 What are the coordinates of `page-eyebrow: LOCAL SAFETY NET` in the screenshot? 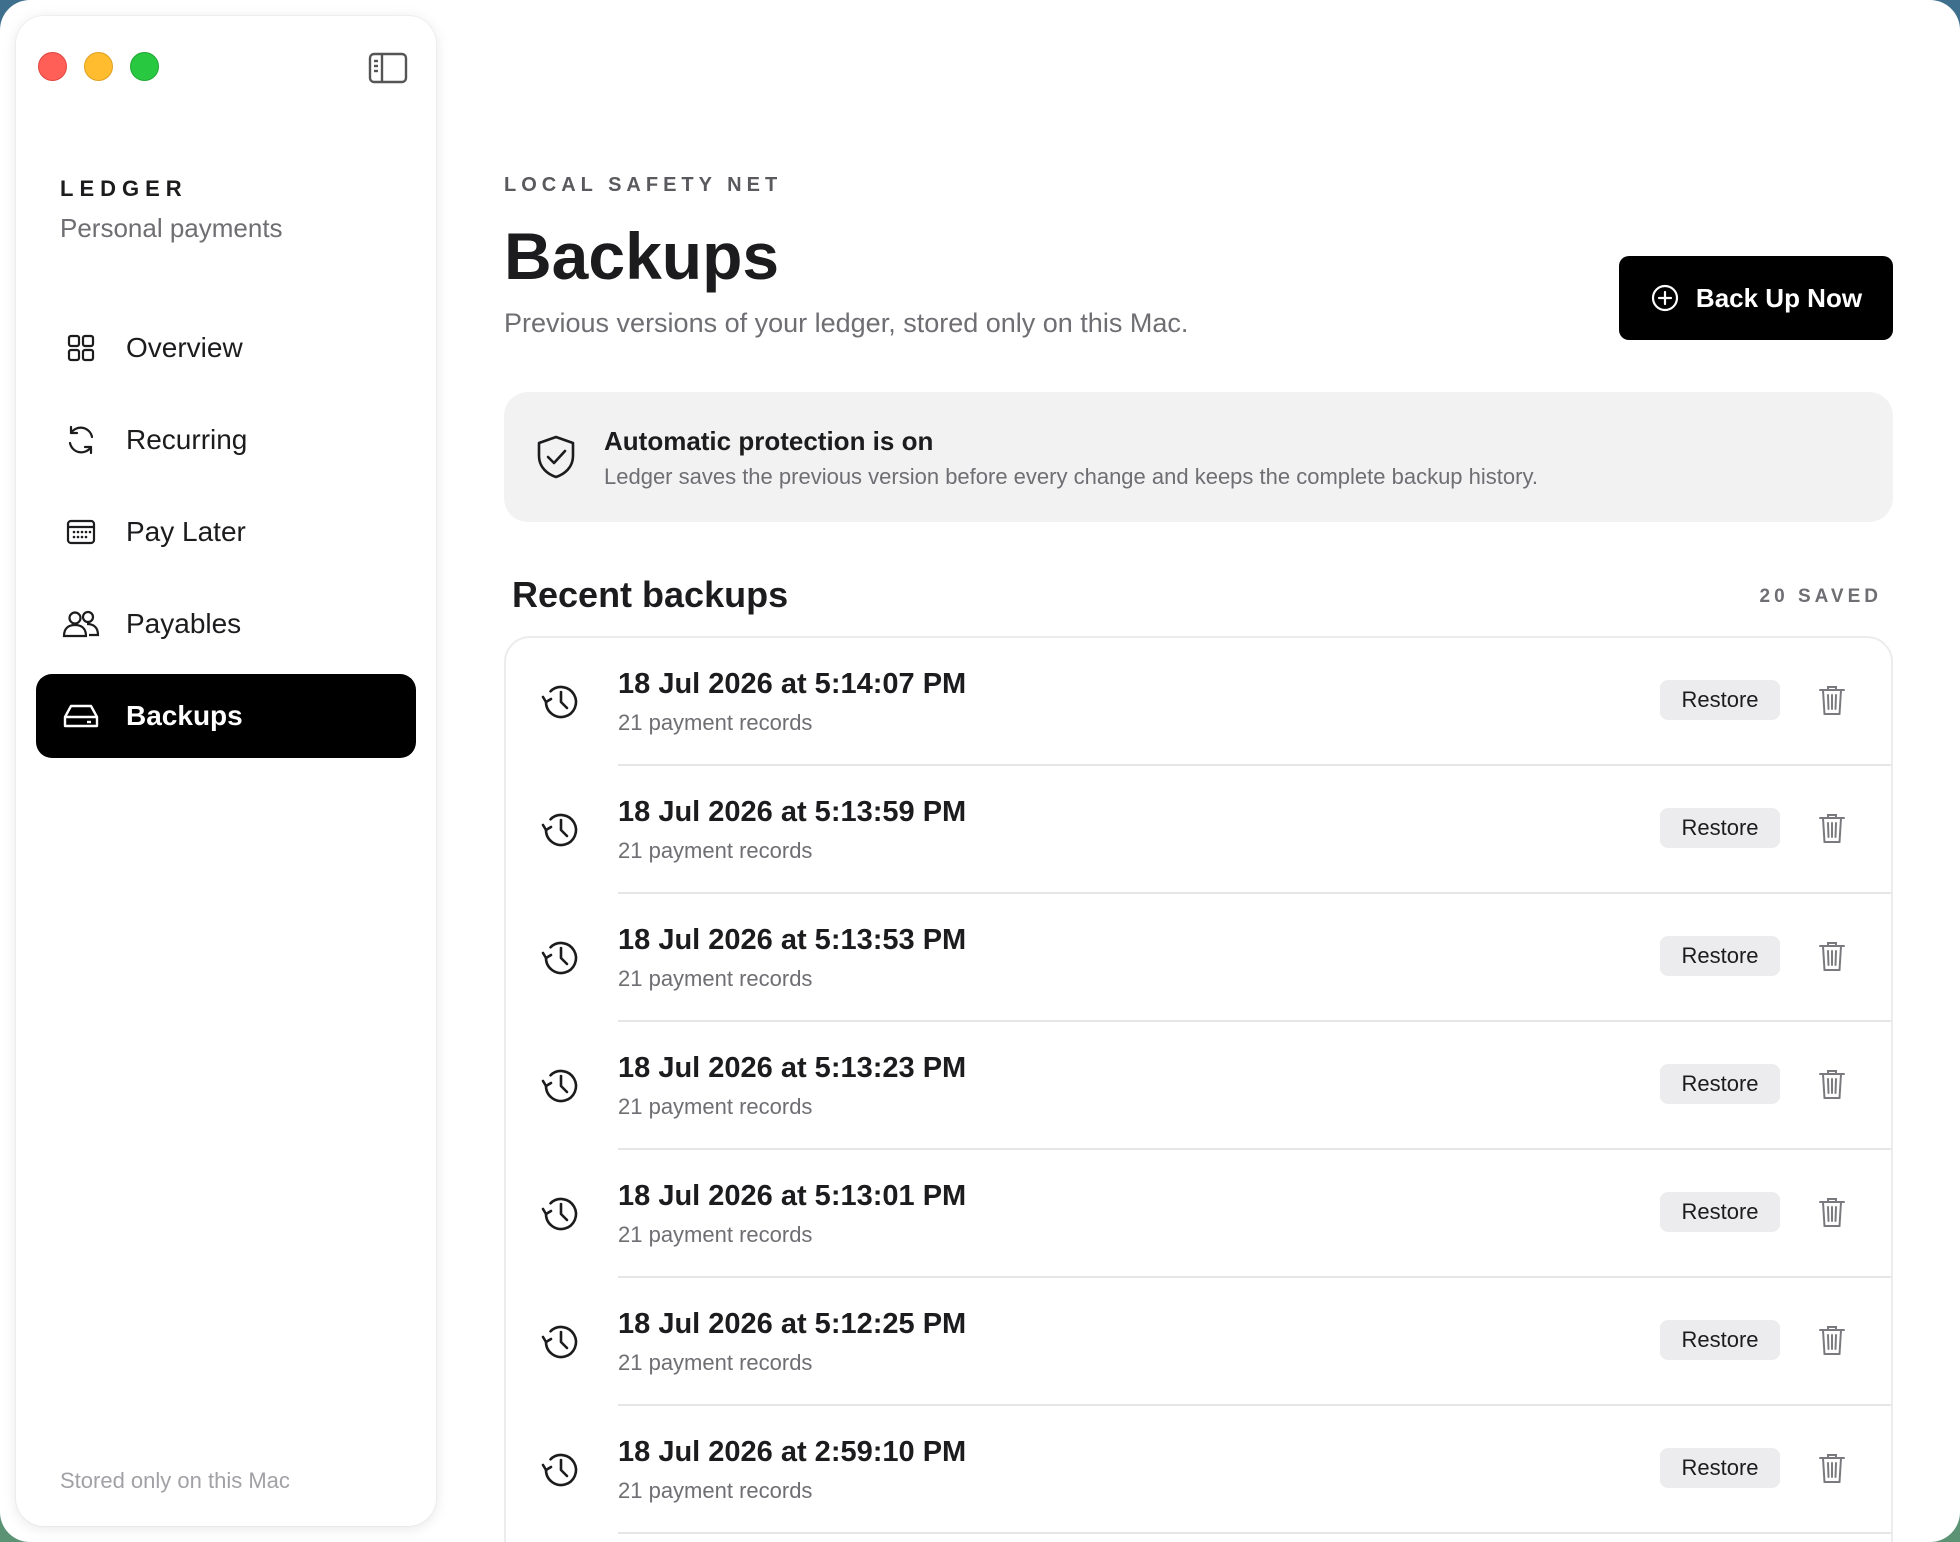 It's located at (643, 185).